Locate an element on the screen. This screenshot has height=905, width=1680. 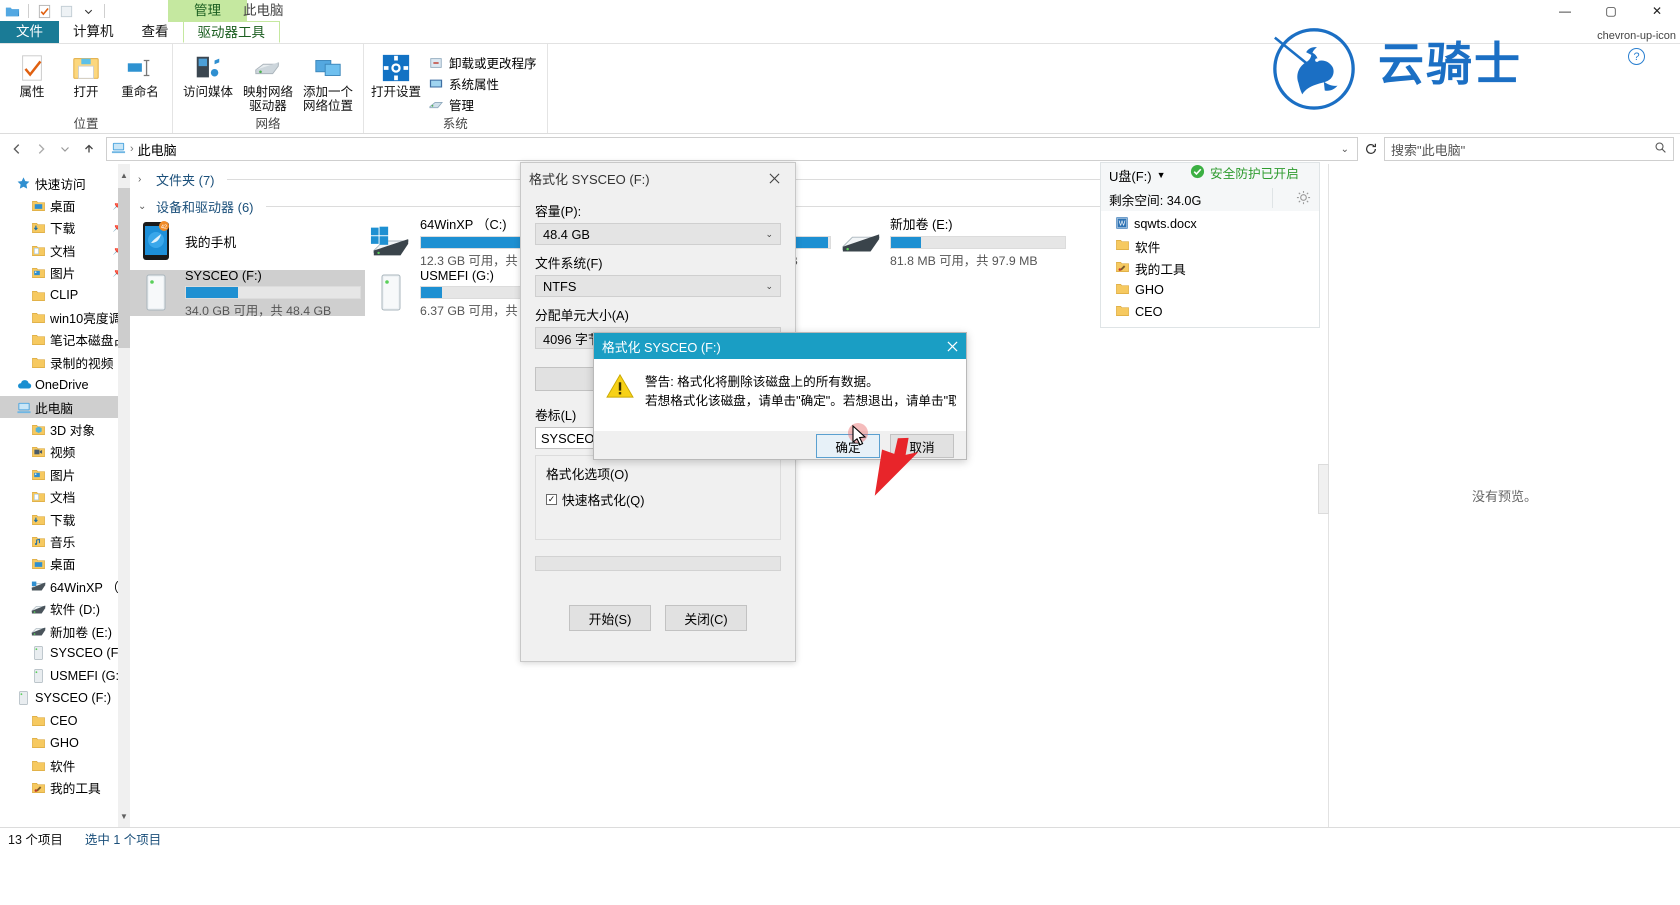
sidebar-item: 笔记本磁盘占用- is located at coordinates (65, 340).